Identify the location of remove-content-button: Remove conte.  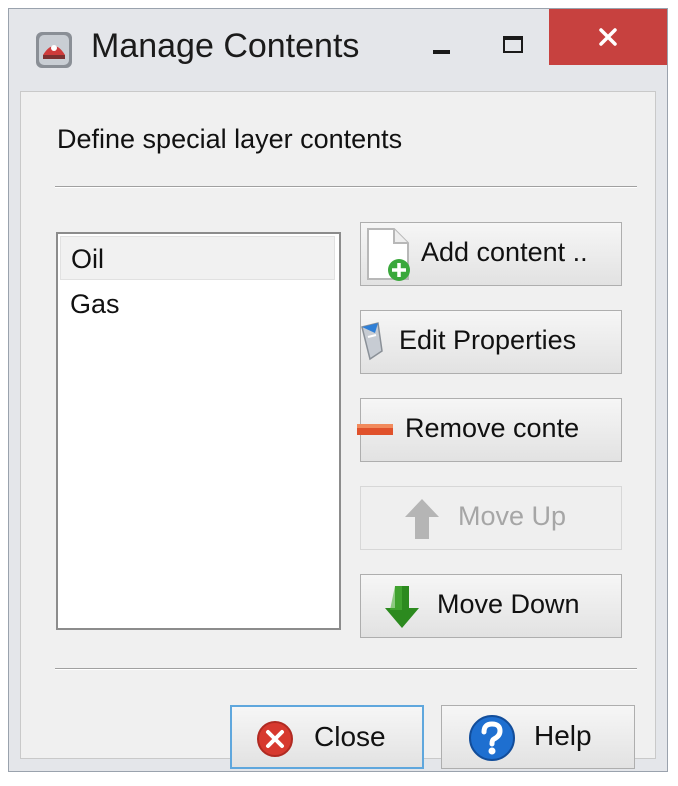
(489, 430).